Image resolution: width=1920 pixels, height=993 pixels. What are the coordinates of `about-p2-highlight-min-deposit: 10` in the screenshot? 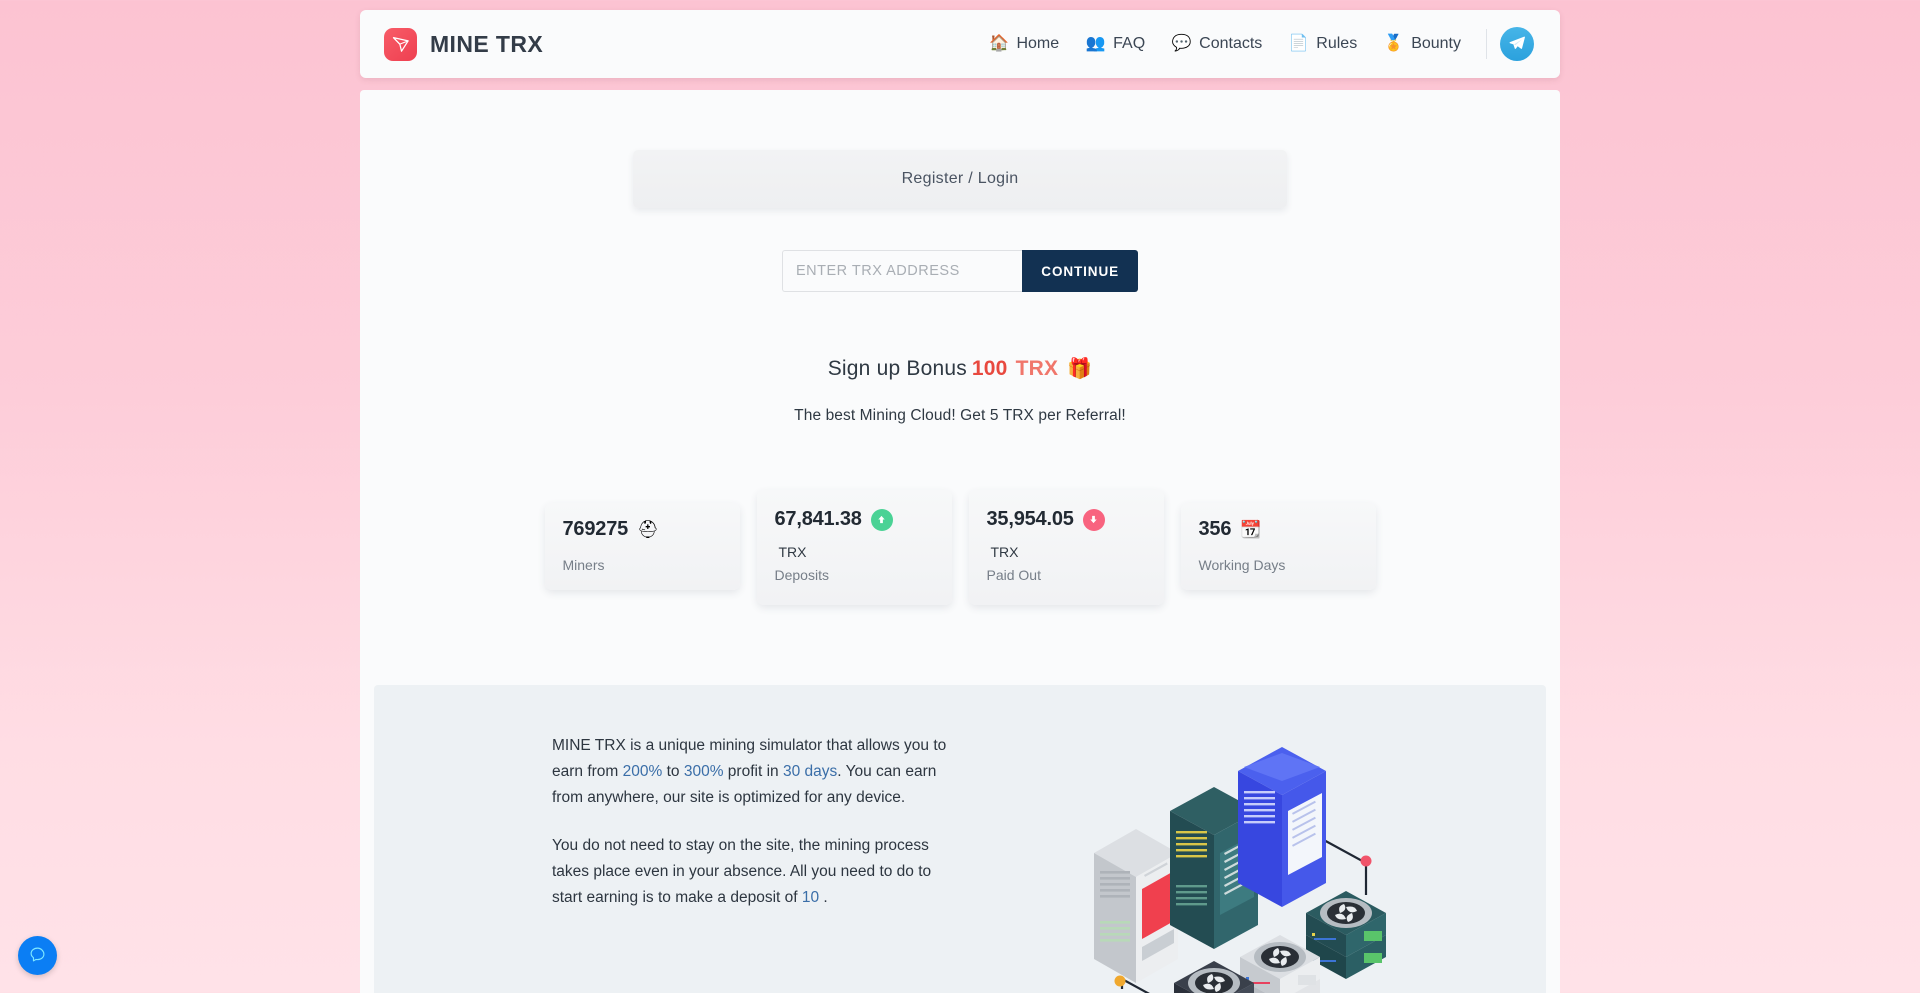 It's located at (810, 898).